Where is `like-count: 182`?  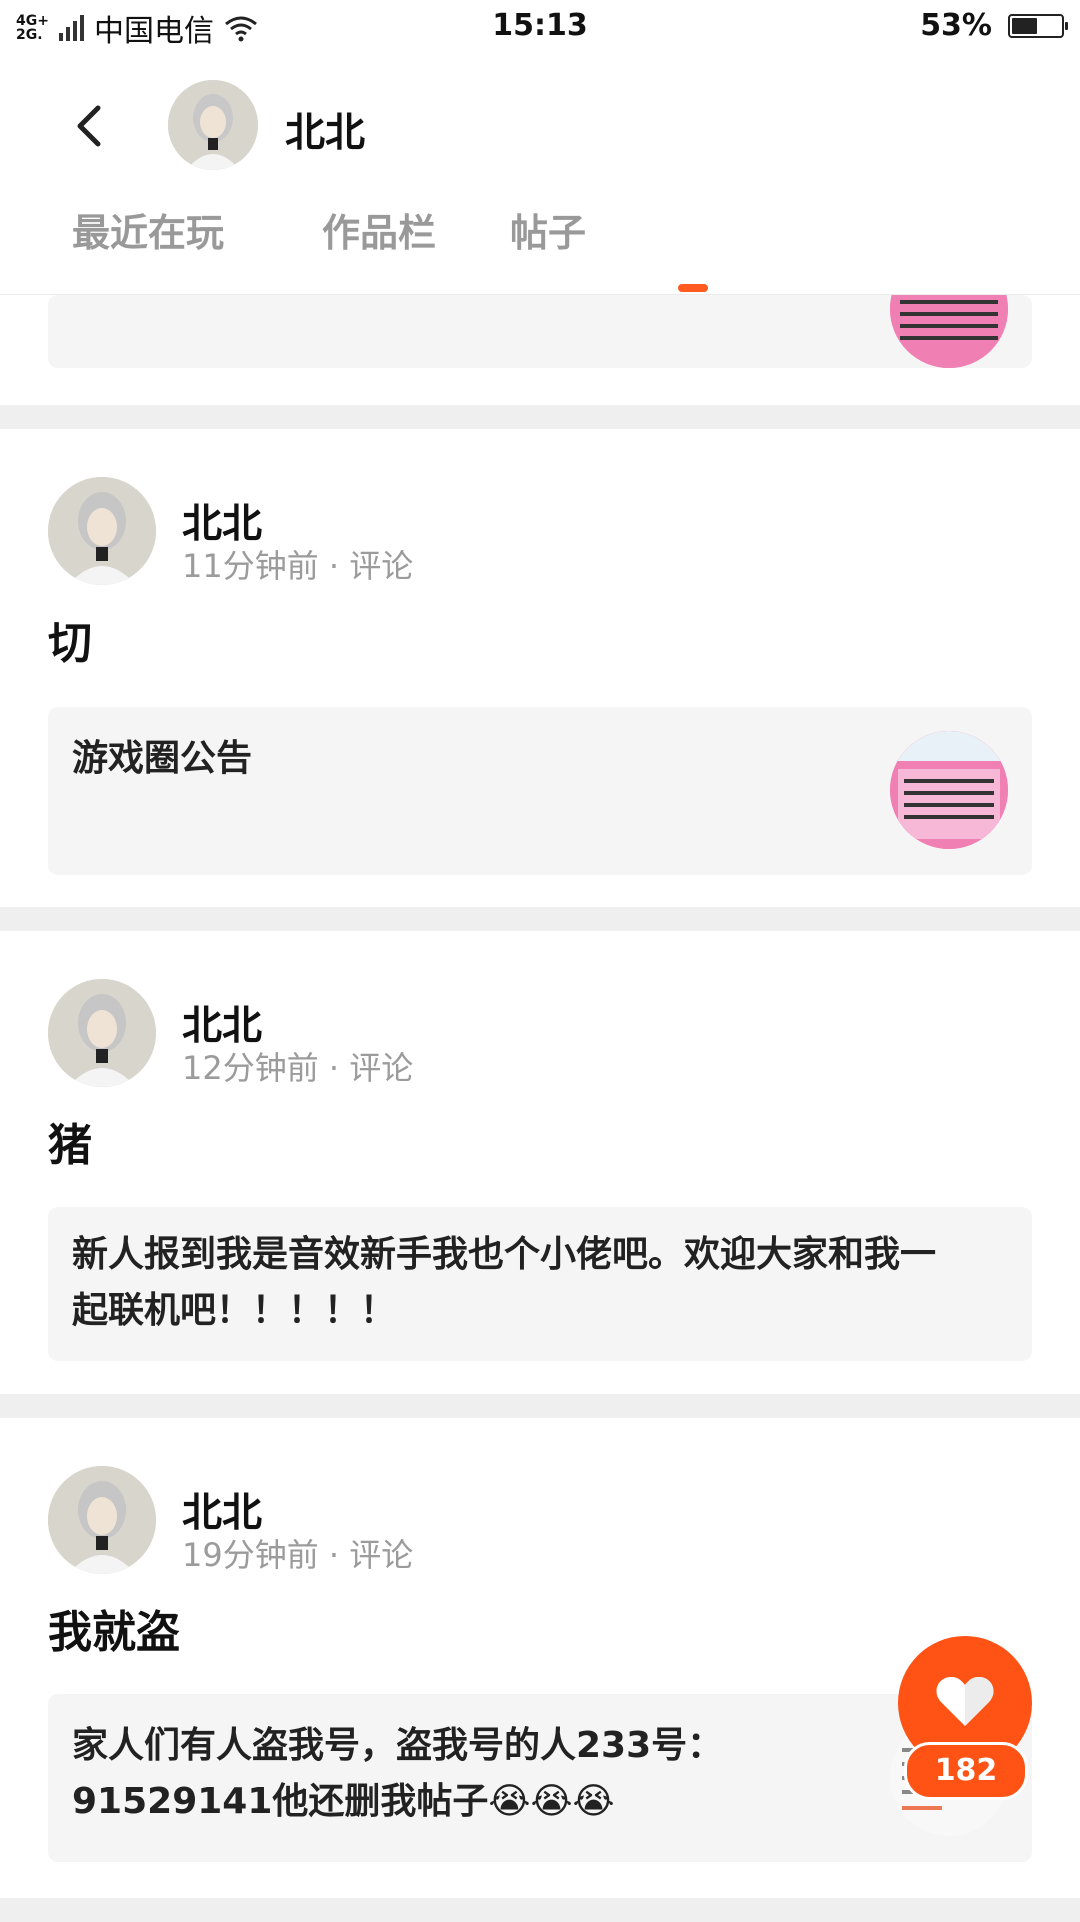
like-count: 182 is located at coordinates (966, 1771).